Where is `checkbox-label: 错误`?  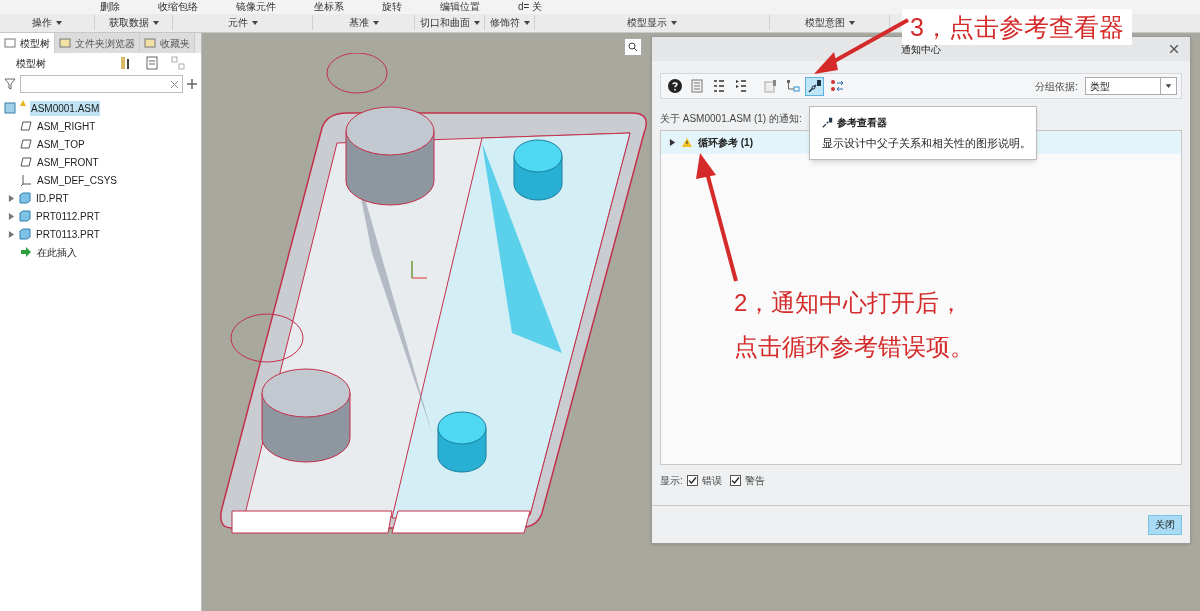 checkbox-label: 错误 is located at coordinates (711, 481).